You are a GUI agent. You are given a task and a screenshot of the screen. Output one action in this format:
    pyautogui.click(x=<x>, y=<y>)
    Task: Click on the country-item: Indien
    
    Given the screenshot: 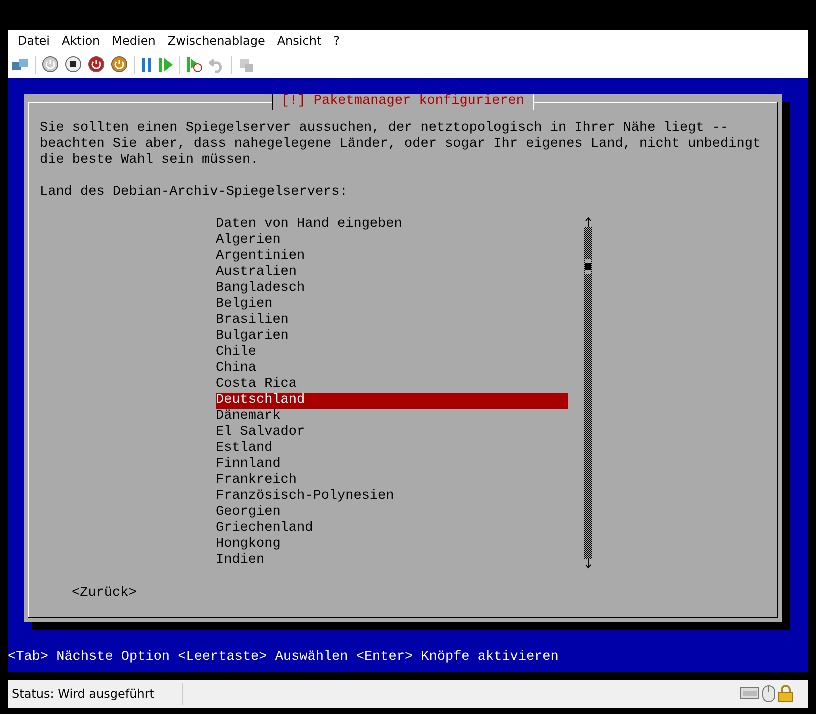 What is the action you would take?
    pyautogui.click(x=392, y=561)
    